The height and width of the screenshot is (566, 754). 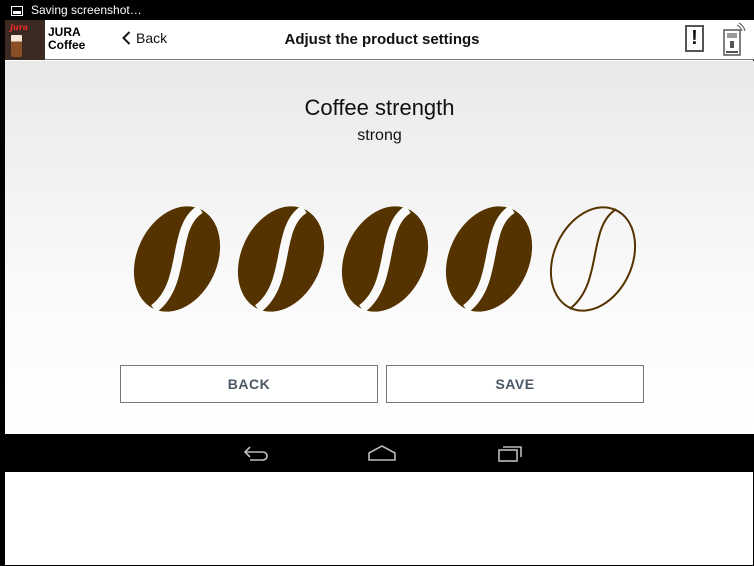 What do you see at coordinates (379, 107) in the screenshot?
I see `setting-label: Coffee strength` at bounding box center [379, 107].